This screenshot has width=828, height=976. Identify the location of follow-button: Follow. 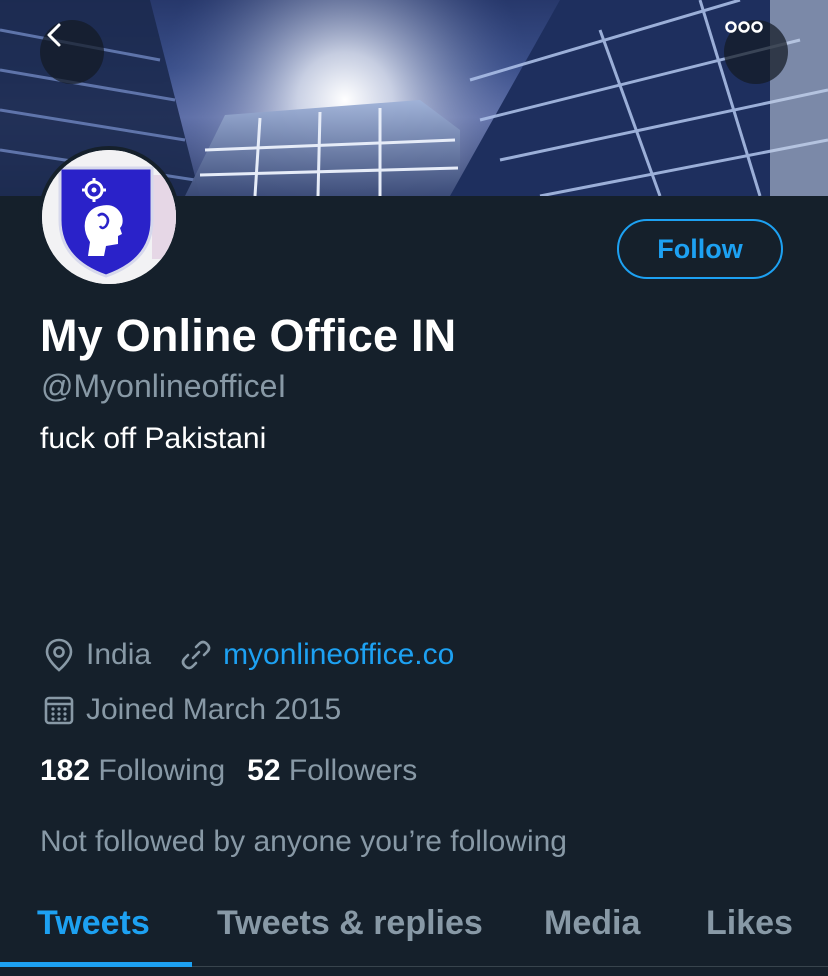
(700, 249).